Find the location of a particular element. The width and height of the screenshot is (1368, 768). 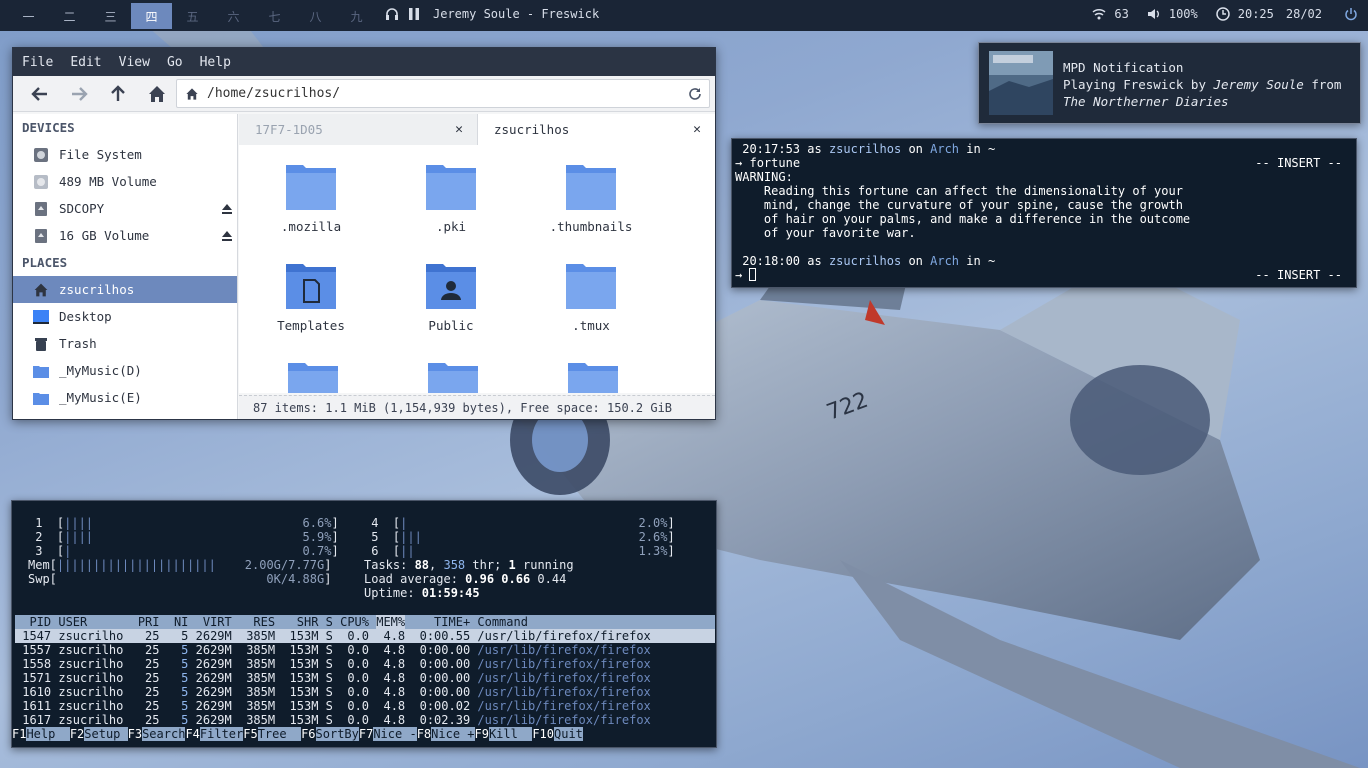

fkey-f9: F9 is located at coordinates (482, 734).